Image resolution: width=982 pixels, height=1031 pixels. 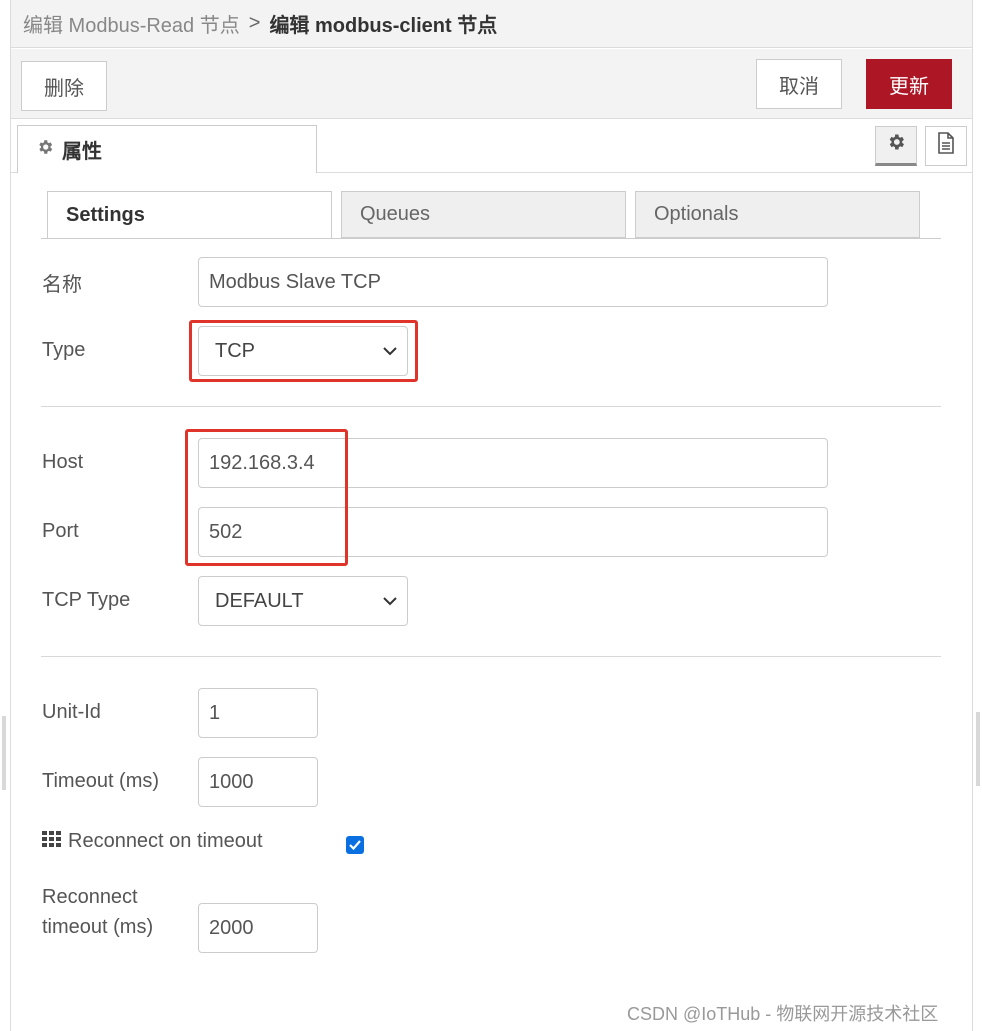 What do you see at coordinates (491, 84) in the screenshot?
I see `tray-toolbar: 删除 取消 更新` at bounding box center [491, 84].